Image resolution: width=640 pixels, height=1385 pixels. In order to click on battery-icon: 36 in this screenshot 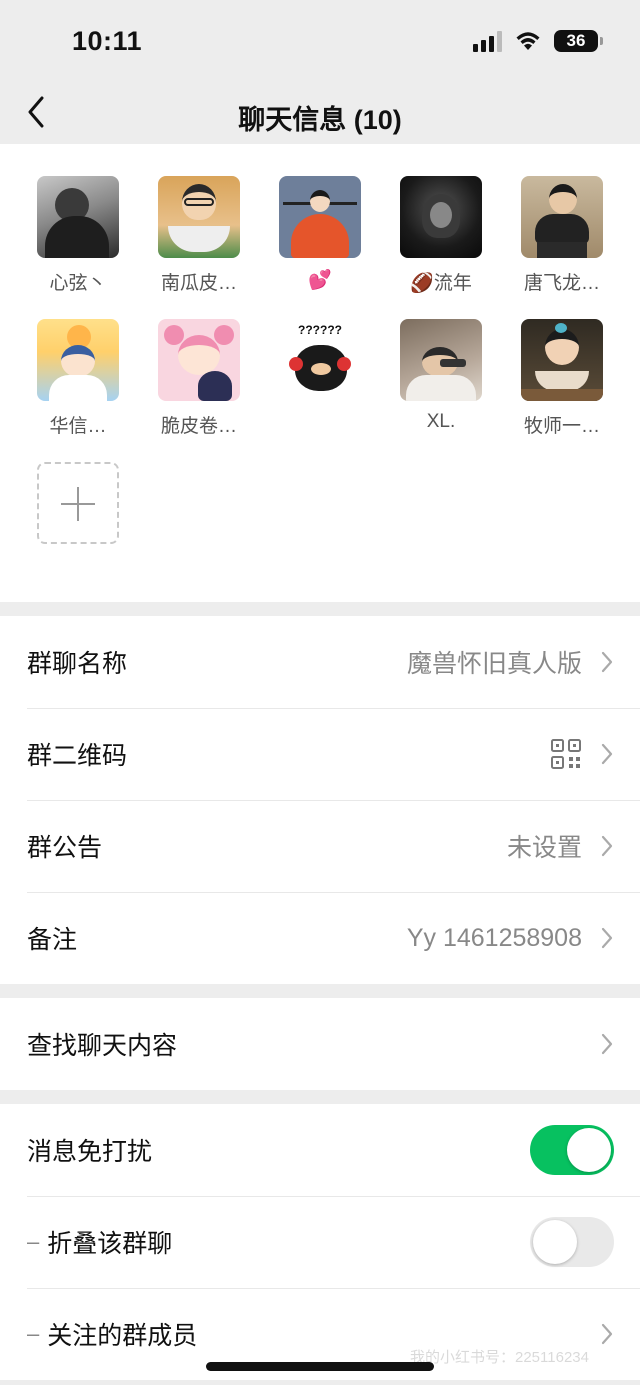, I will do `click(578, 41)`.